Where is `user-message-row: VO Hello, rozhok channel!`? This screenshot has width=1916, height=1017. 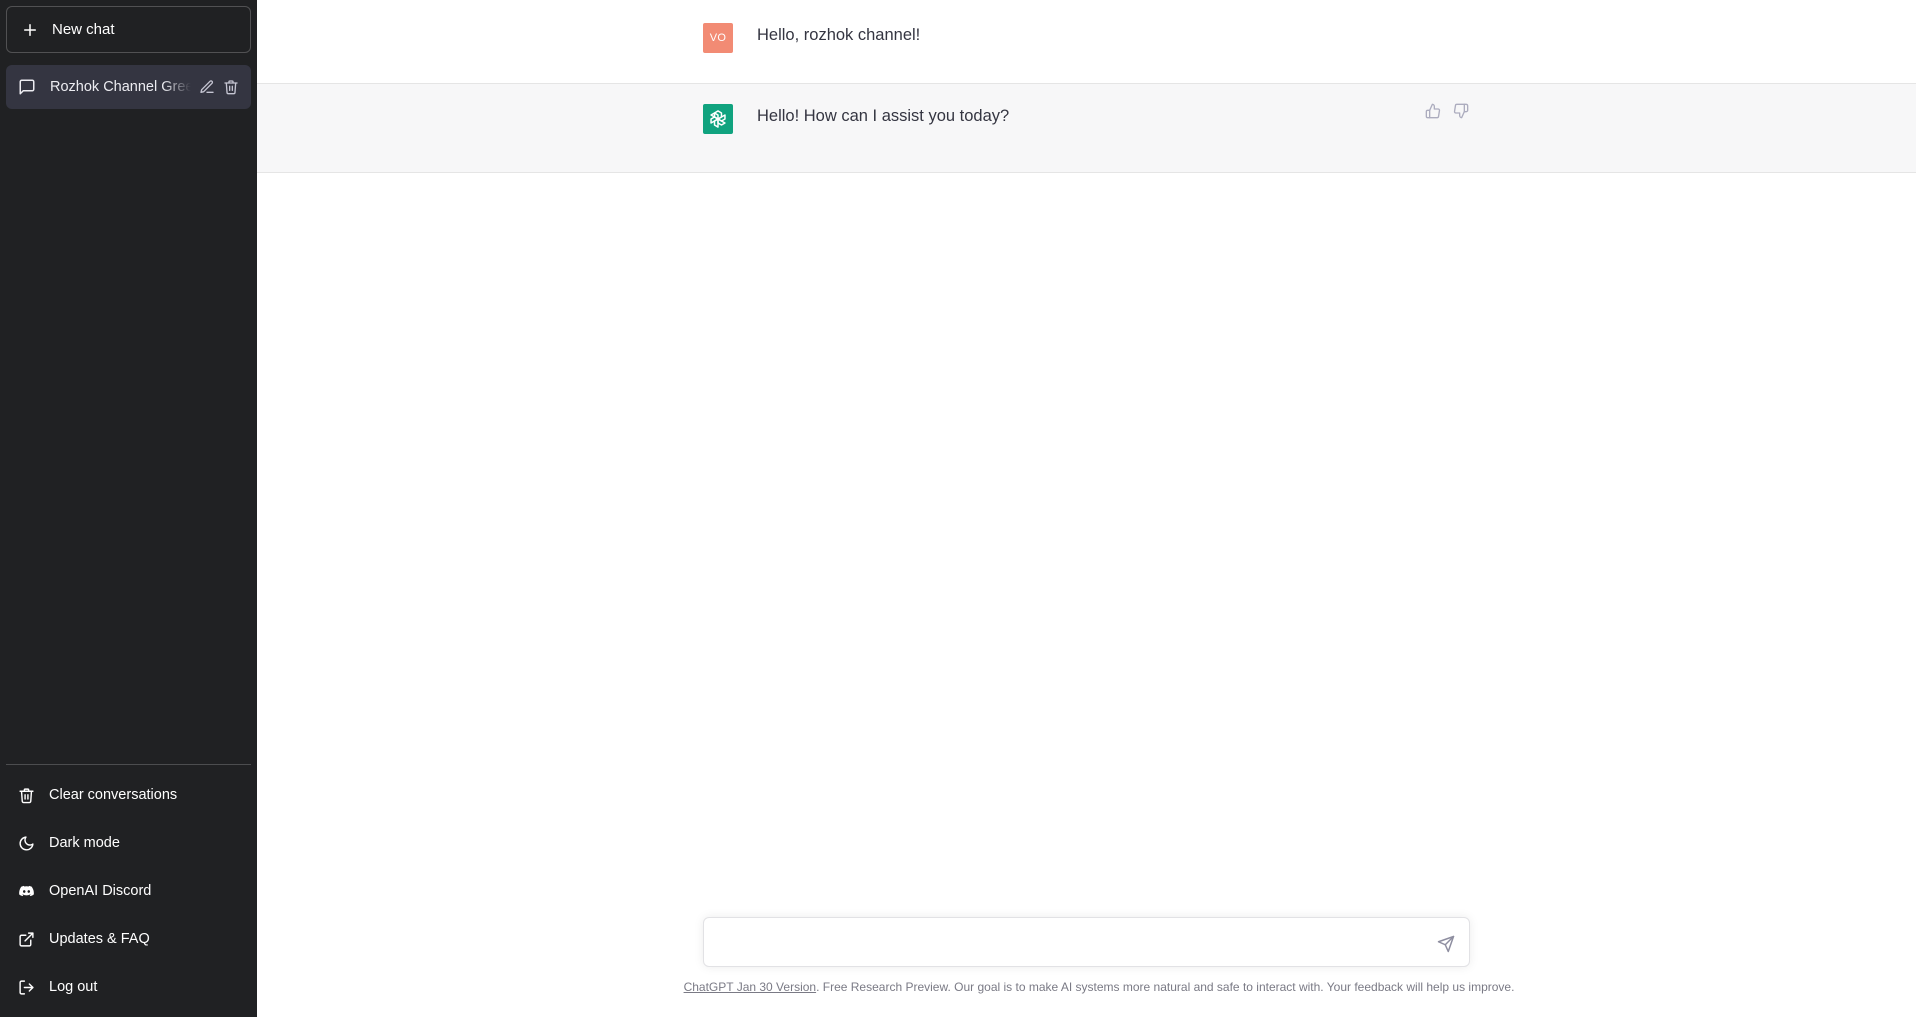
user-message-row: VO Hello, rozhok channel! is located at coordinates (1086, 42).